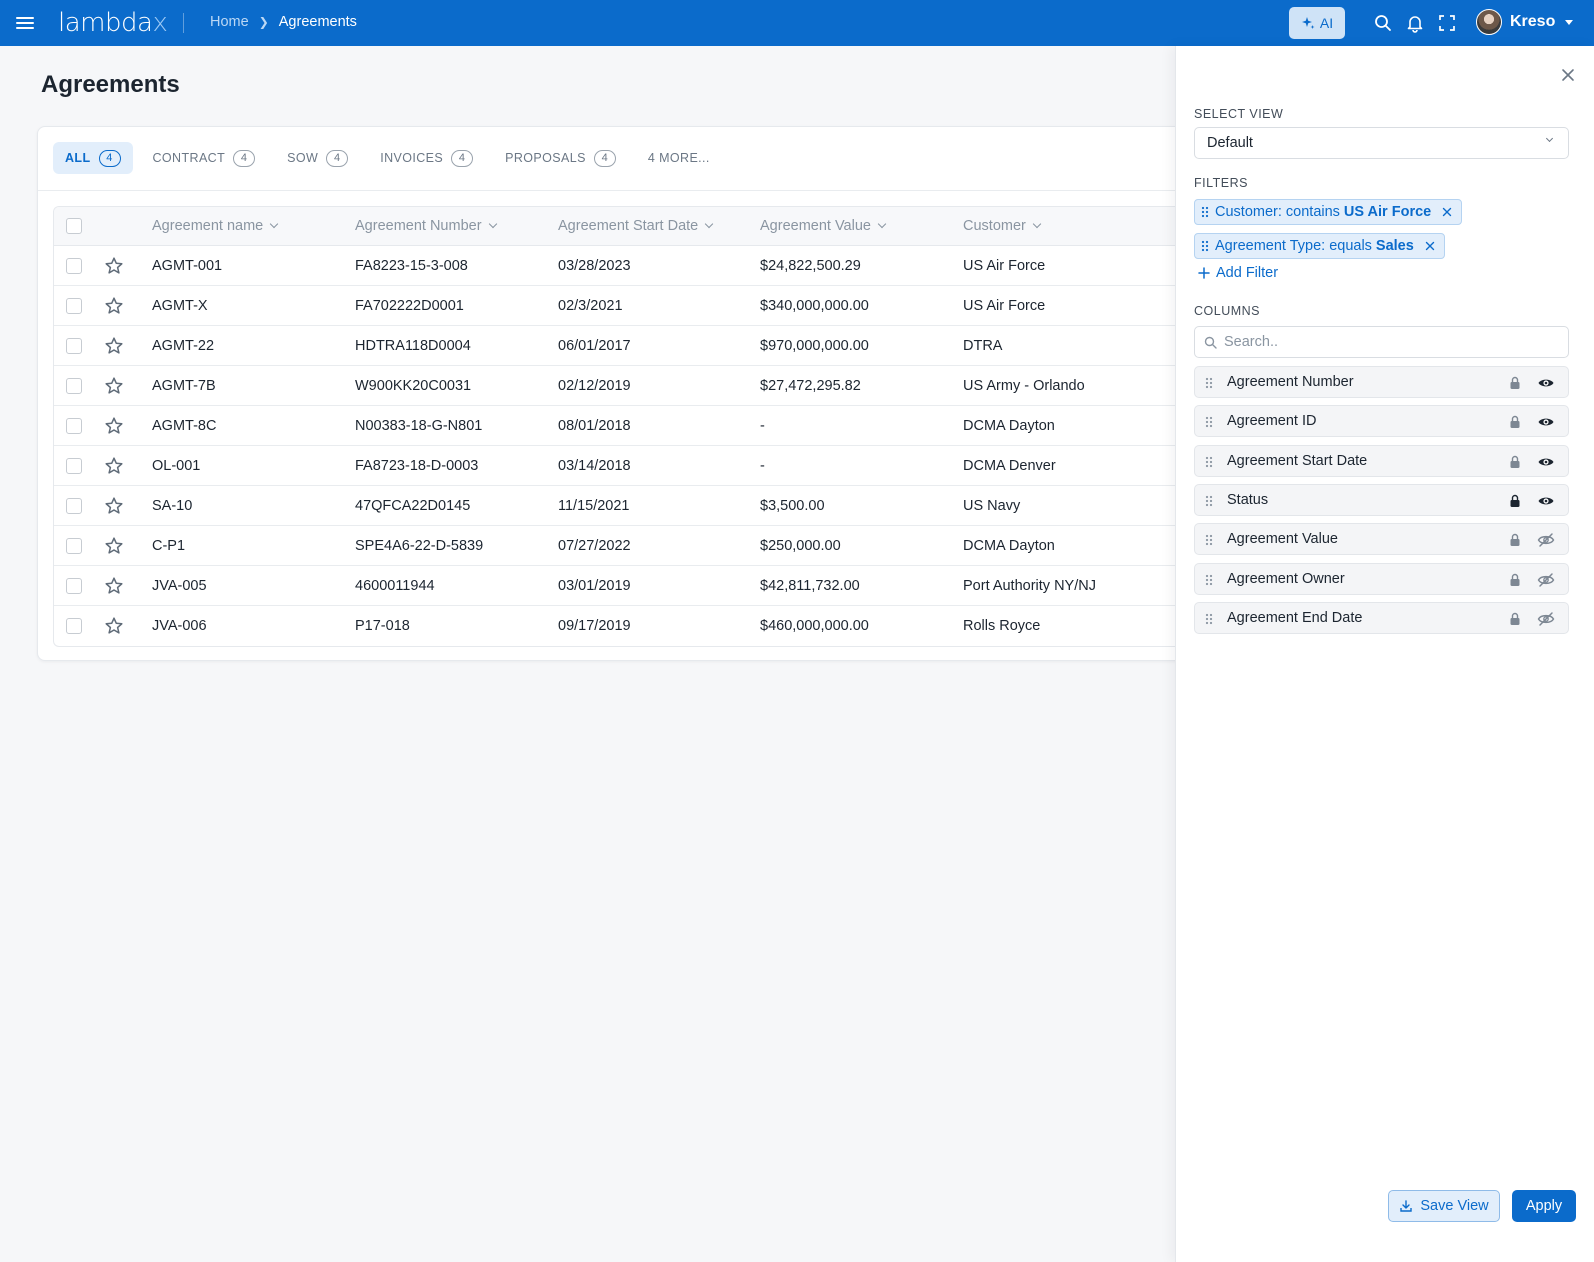 Image resolution: width=1594 pixels, height=1262 pixels. Describe the element at coordinates (810, 585) in the screenshot. I see `table-cell: $42,811,732.00` at that location.